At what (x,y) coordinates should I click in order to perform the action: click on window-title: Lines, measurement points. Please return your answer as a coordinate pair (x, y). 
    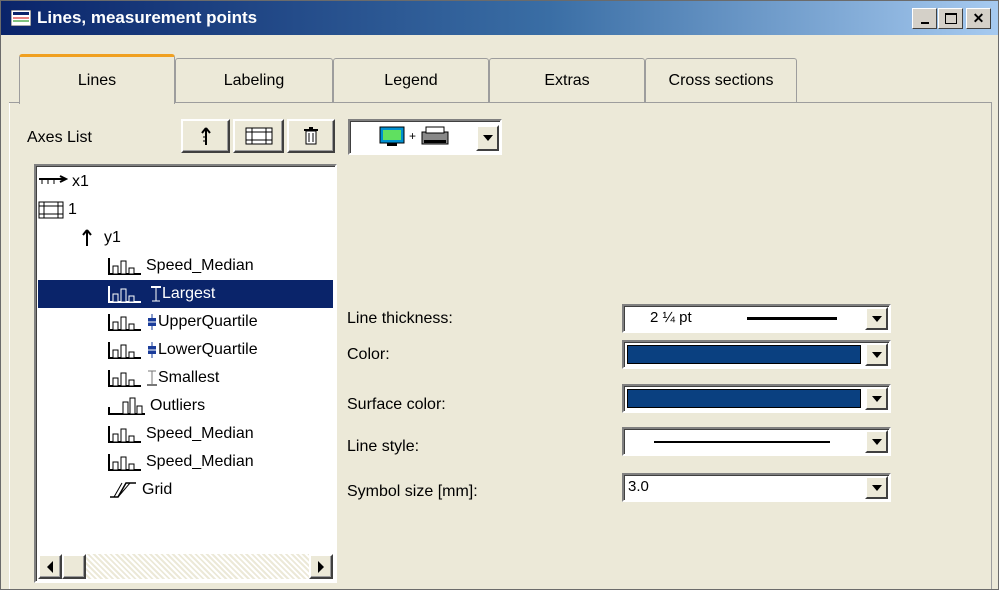
    Looking at the image, I should click on (147, 17).